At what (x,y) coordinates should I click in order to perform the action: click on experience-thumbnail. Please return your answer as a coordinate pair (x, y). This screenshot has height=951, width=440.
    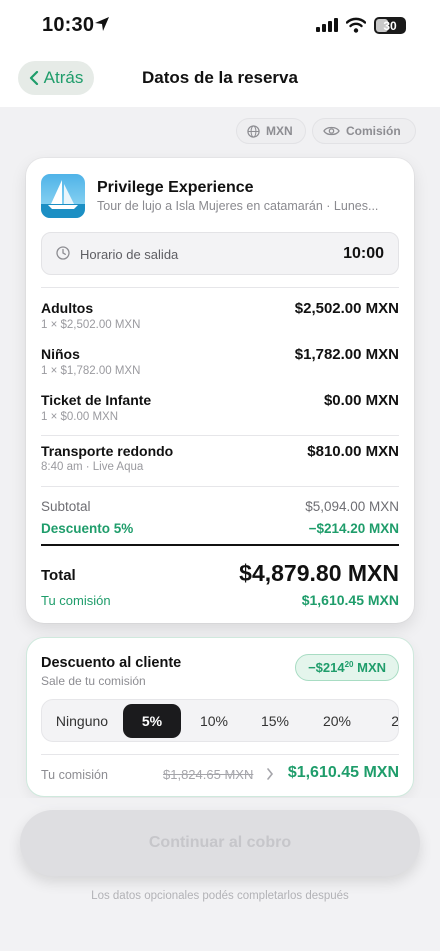
    Looking at the image, I should click on (63, 196).